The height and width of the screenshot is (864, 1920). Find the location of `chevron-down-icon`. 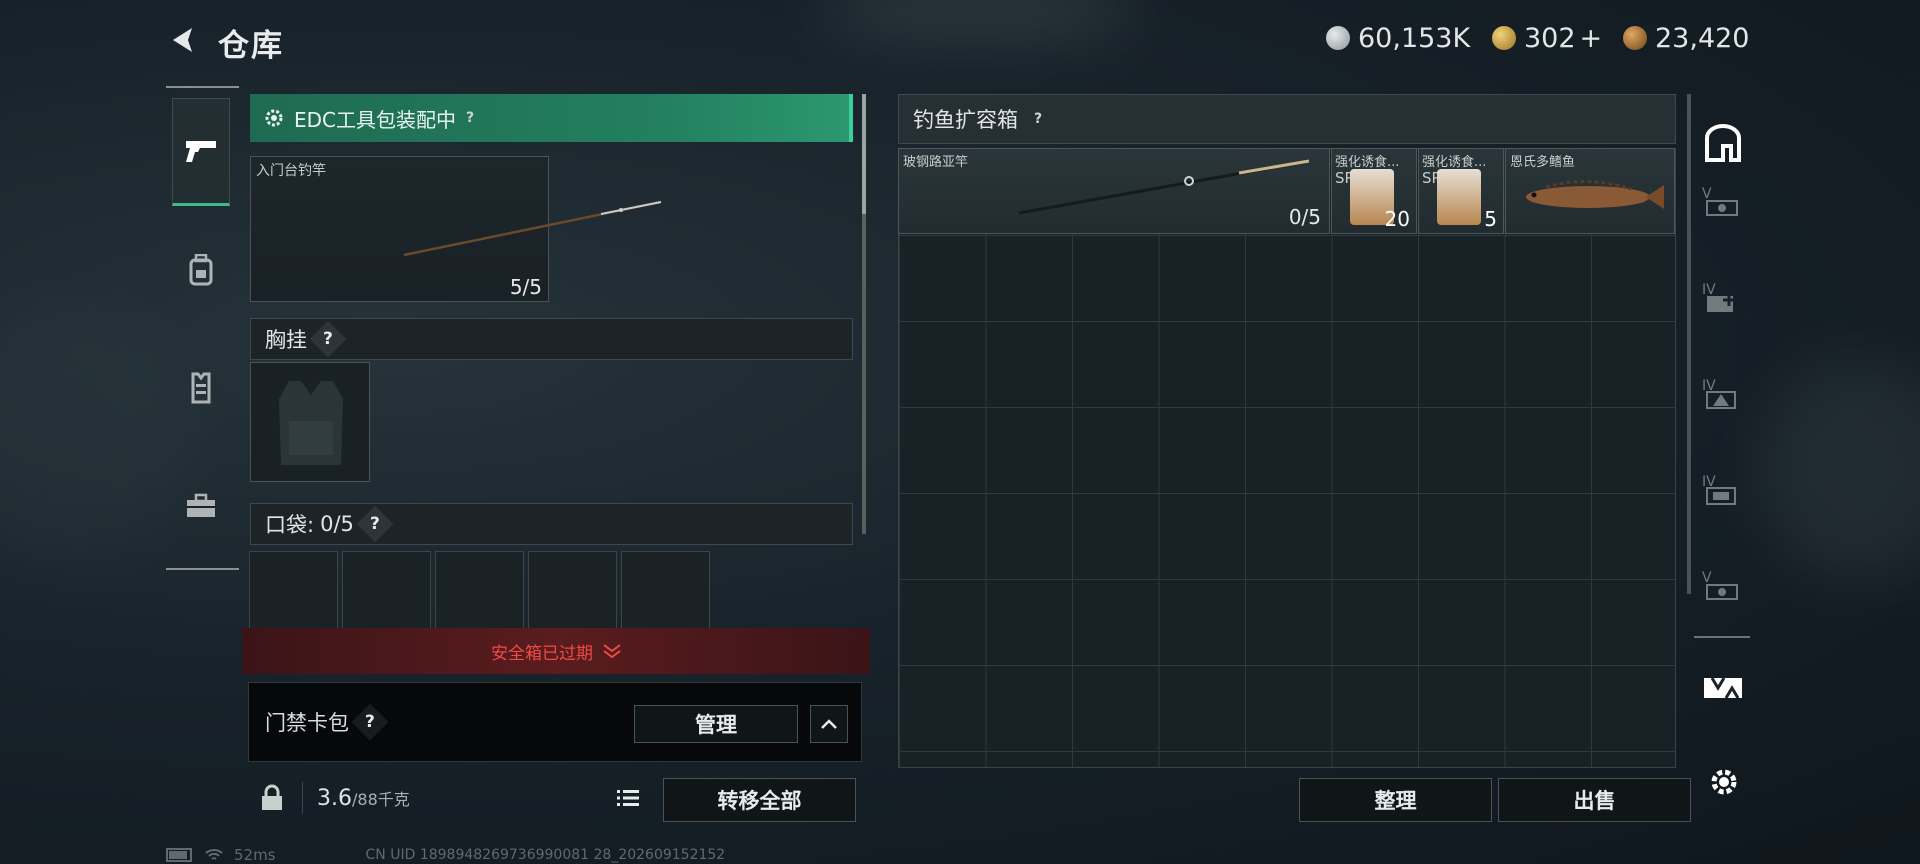

chevron-down-icon is located at coordinates (612, 651).